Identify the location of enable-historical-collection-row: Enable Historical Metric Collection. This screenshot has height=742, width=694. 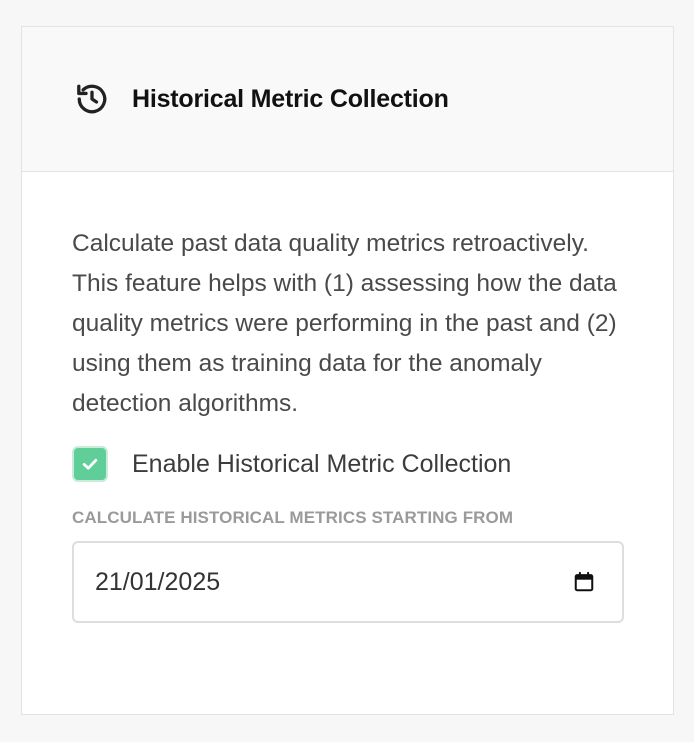
(347, 464).